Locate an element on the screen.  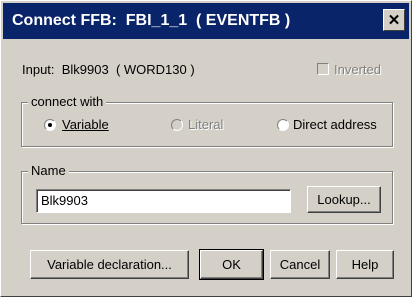
help-button: Help is located at coordinates (365, 264).